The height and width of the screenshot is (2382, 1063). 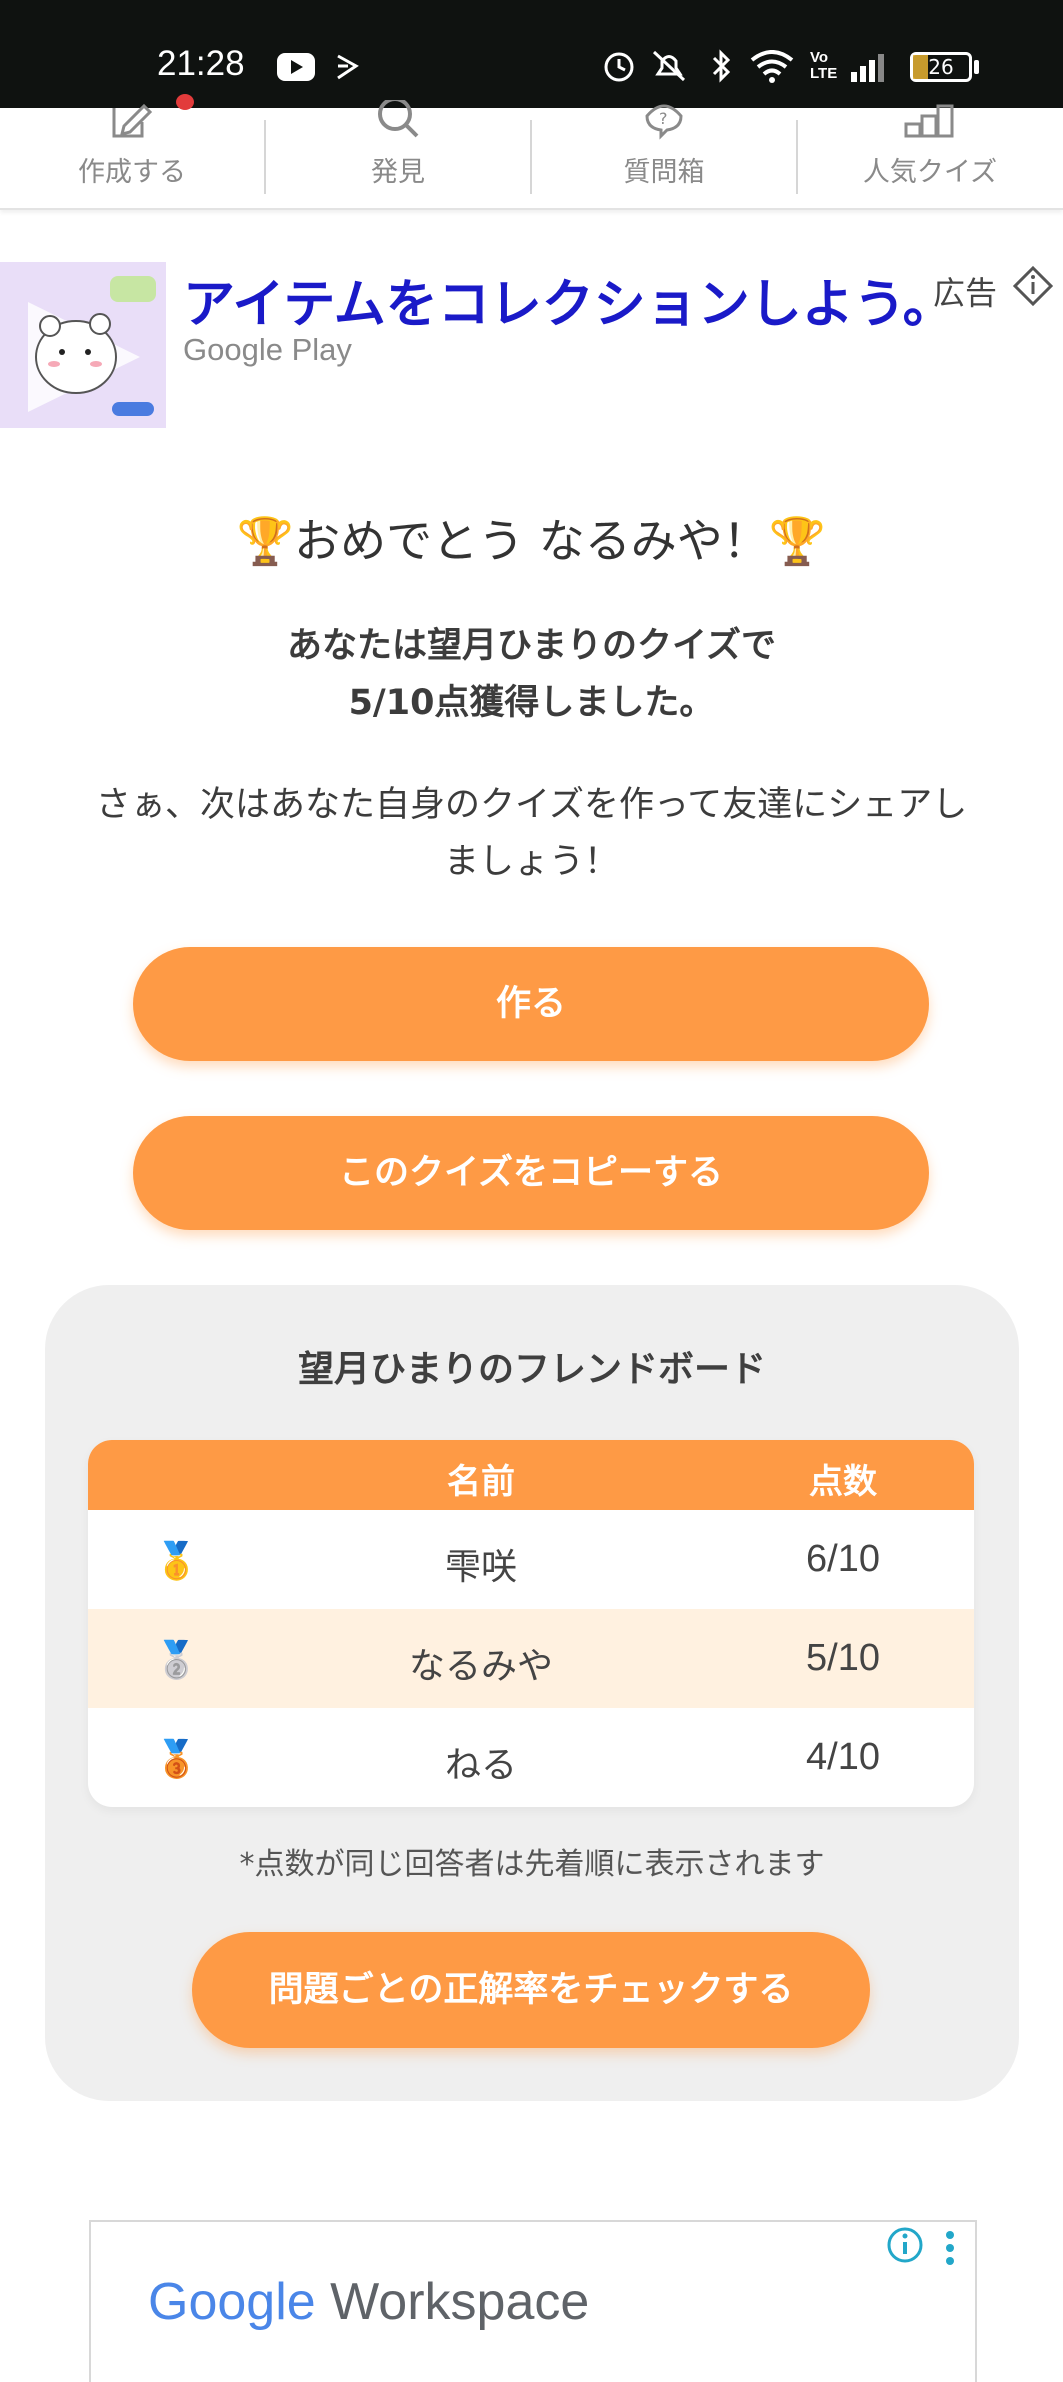 What do you see at coordinates (531, 834) in the screenshot?
I see `create-quiz-prompt: さぁ、次はあなた自身のクイズを作って友達にシェアし ましょう！` at bounding box center [531, 834].